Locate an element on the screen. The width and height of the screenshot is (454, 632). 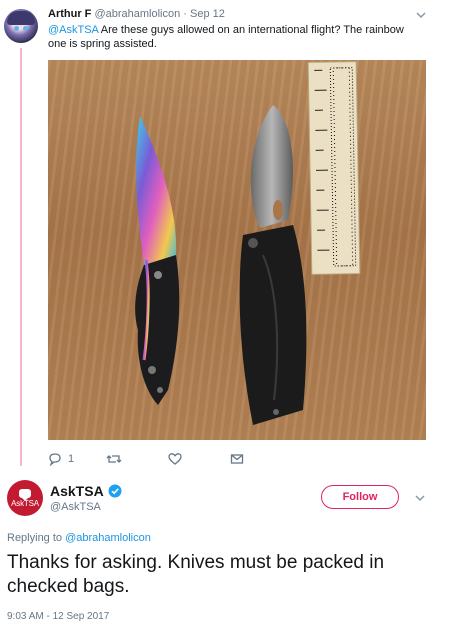
asktsa-name-row: AskTSA is located at coordinates (86, 491).